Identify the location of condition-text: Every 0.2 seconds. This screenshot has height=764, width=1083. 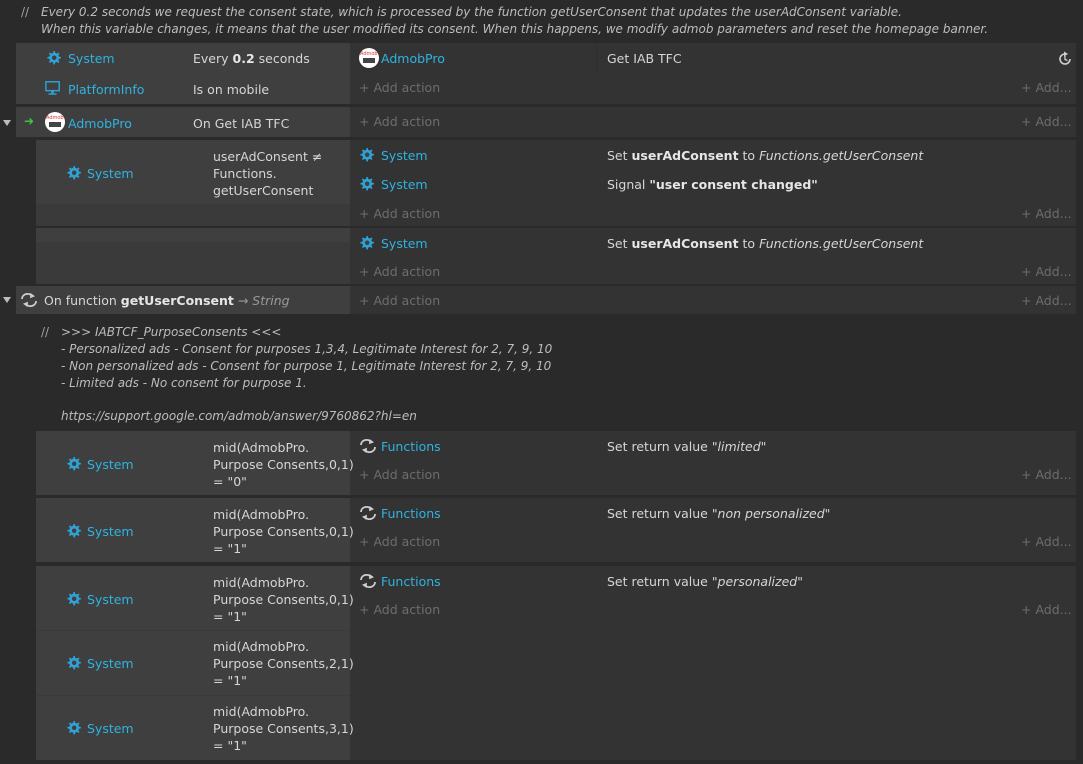
(251, 58).